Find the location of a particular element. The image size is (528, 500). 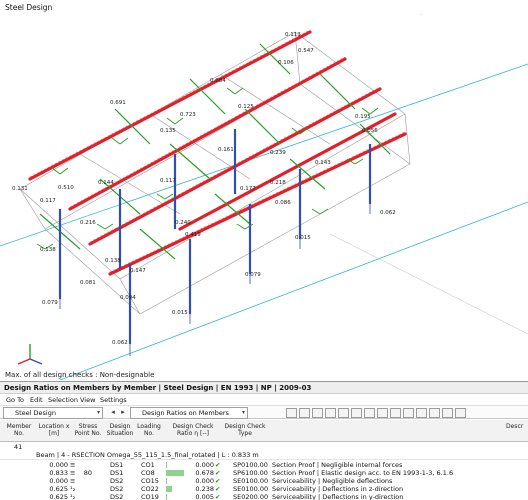

col-location: Location x [m] is located at coordinates (54, 434).